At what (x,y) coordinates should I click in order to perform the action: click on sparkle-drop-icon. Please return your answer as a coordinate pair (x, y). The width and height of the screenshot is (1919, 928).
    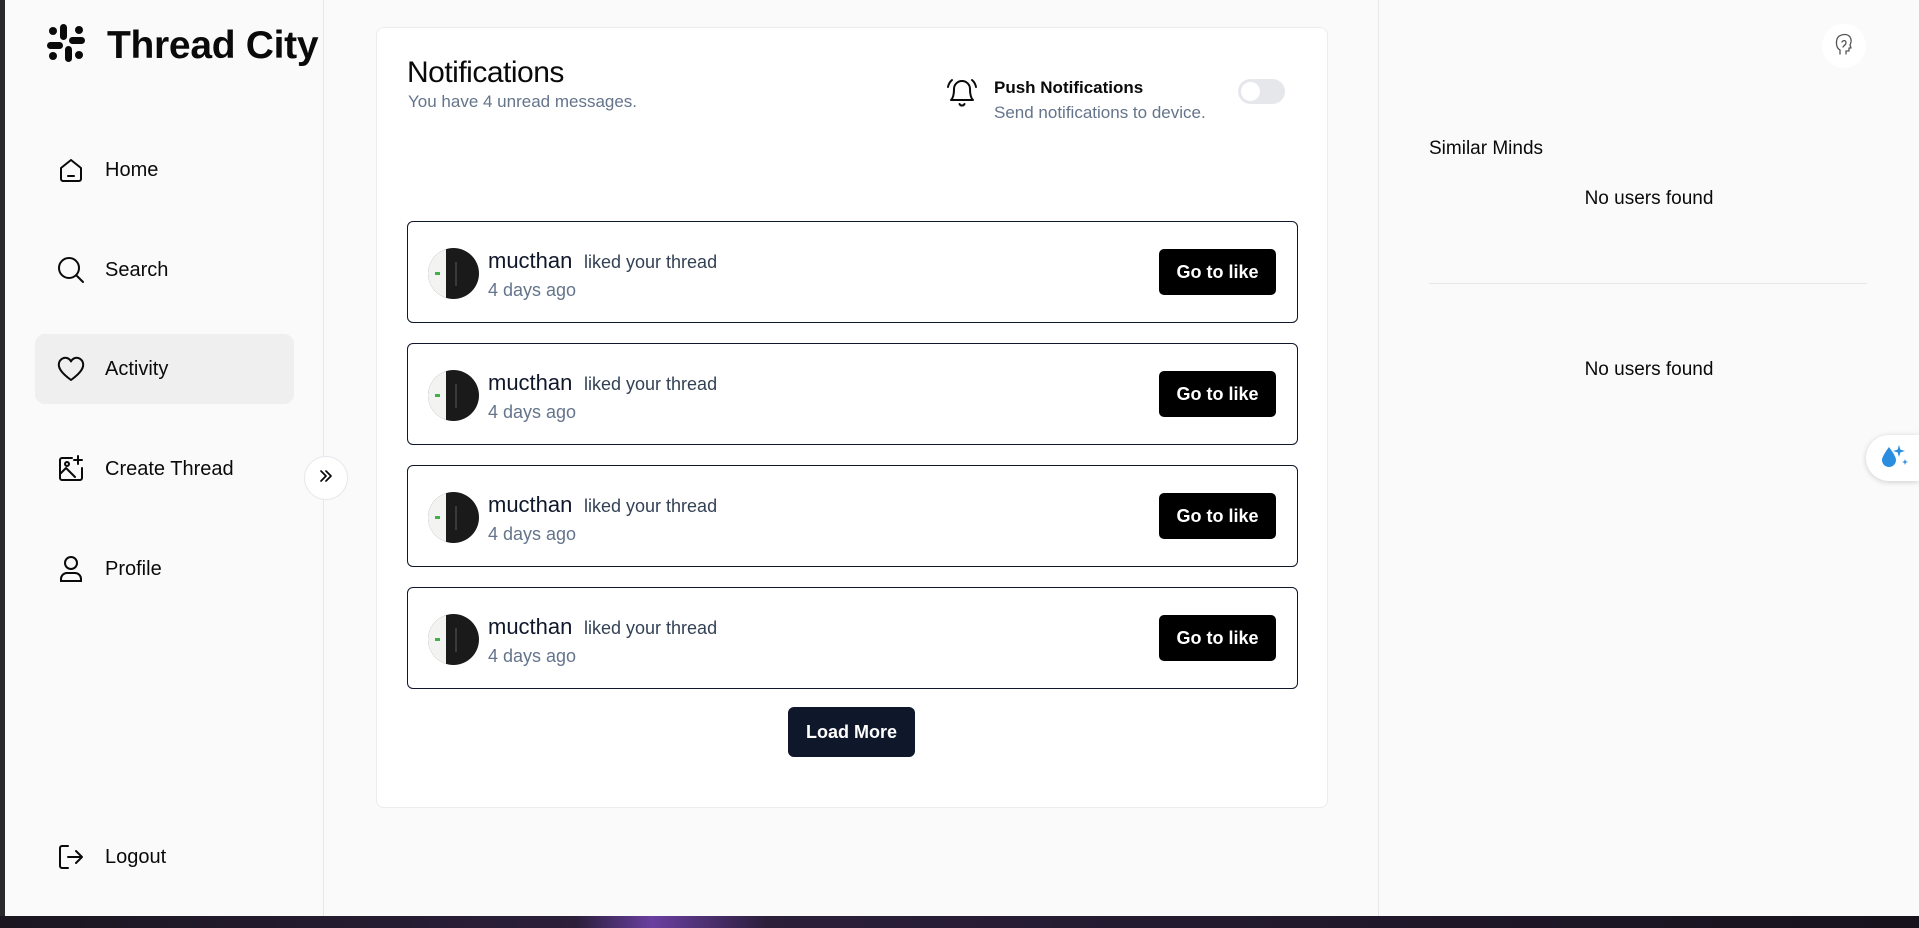
    Looking at the image, I should click on (1893, 458).